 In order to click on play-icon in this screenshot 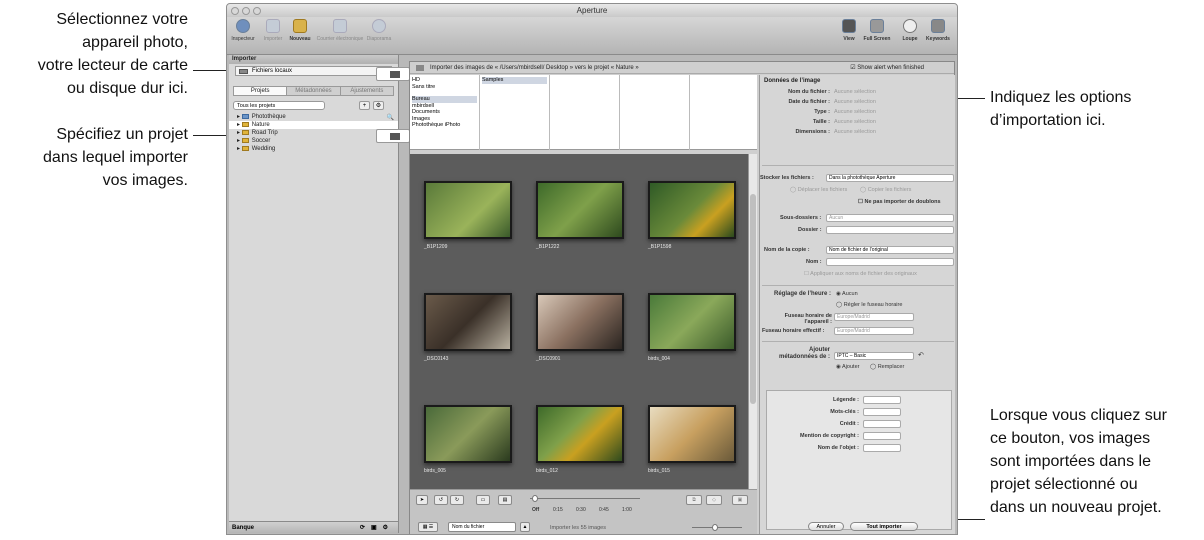, I will do `click(379, 26)`.